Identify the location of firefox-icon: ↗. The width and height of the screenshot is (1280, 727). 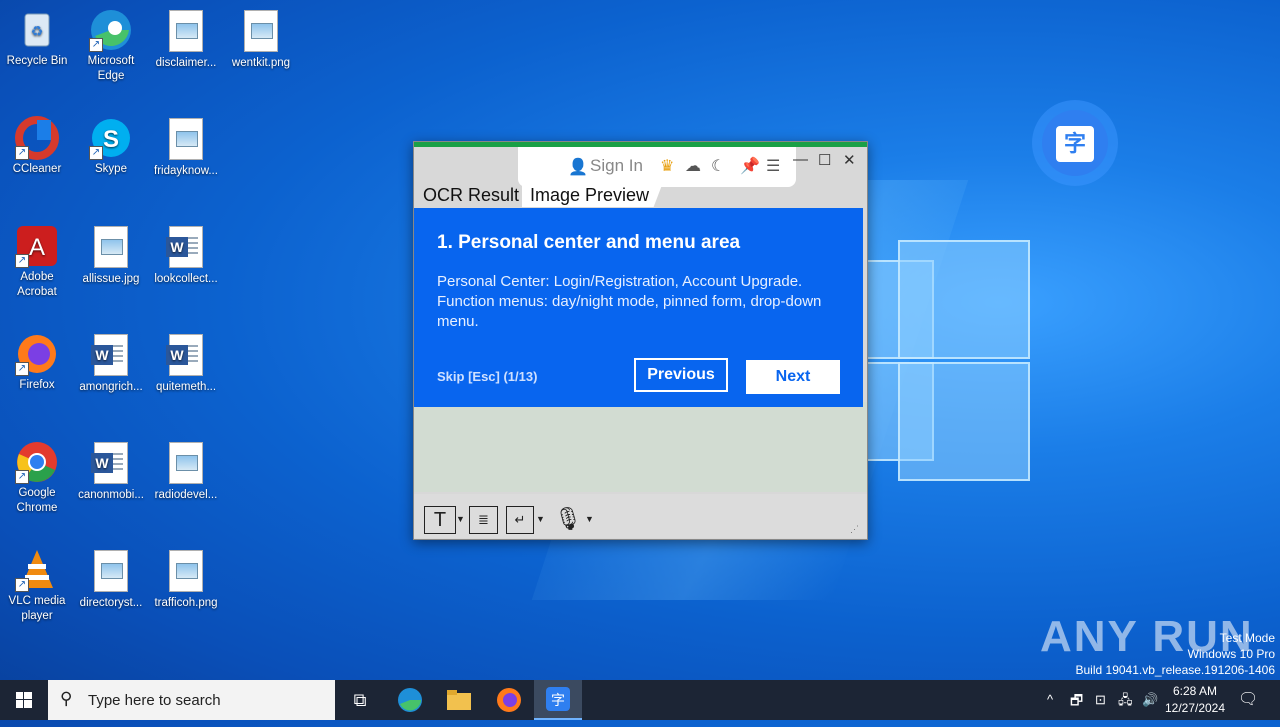
(37, 354).